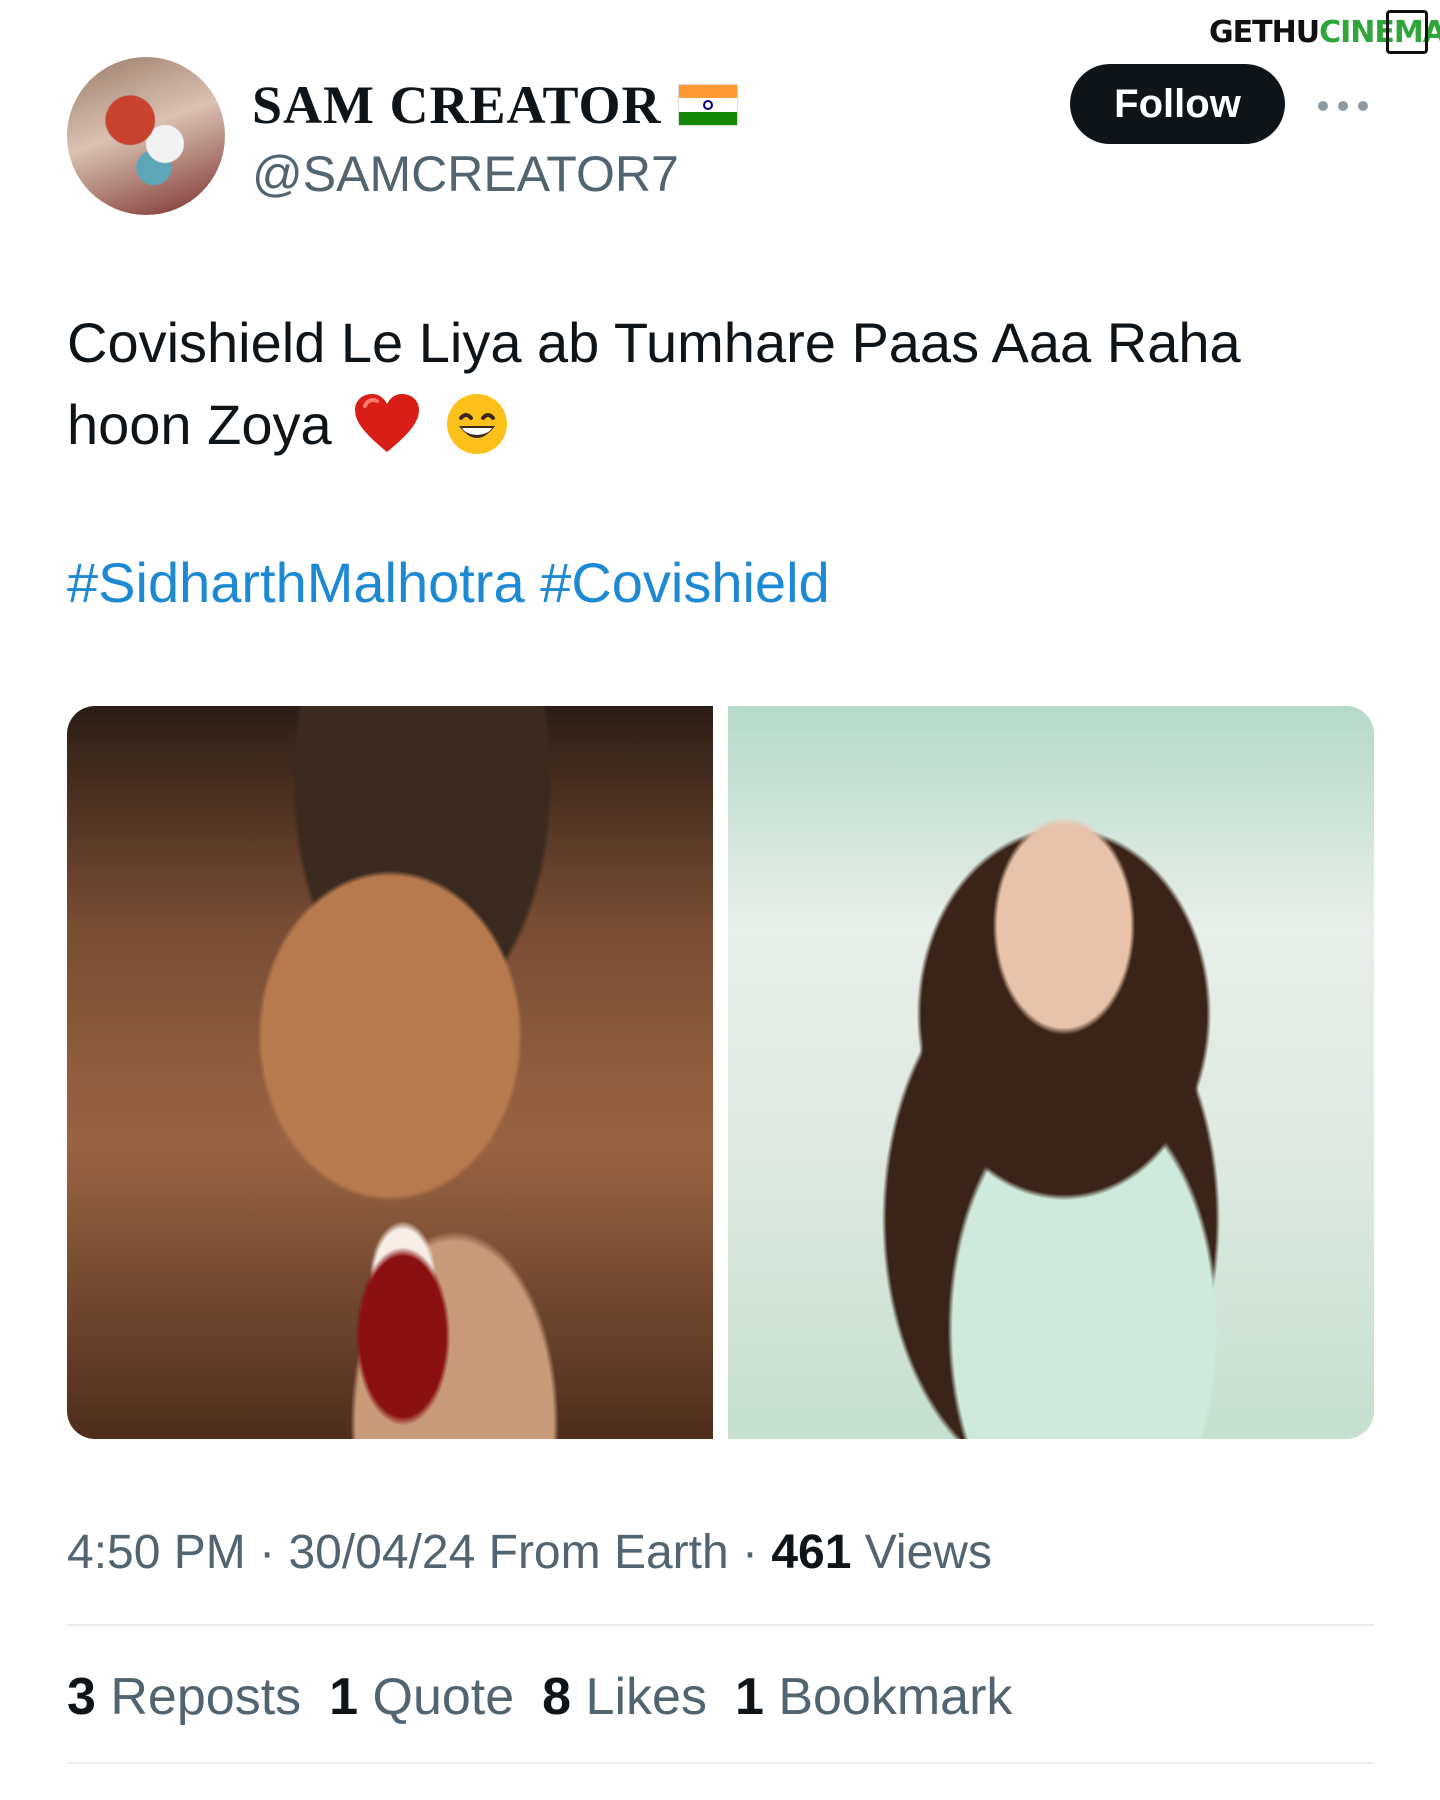  I want to click on quote-stat: 1 Quote, so click(421, 1697).